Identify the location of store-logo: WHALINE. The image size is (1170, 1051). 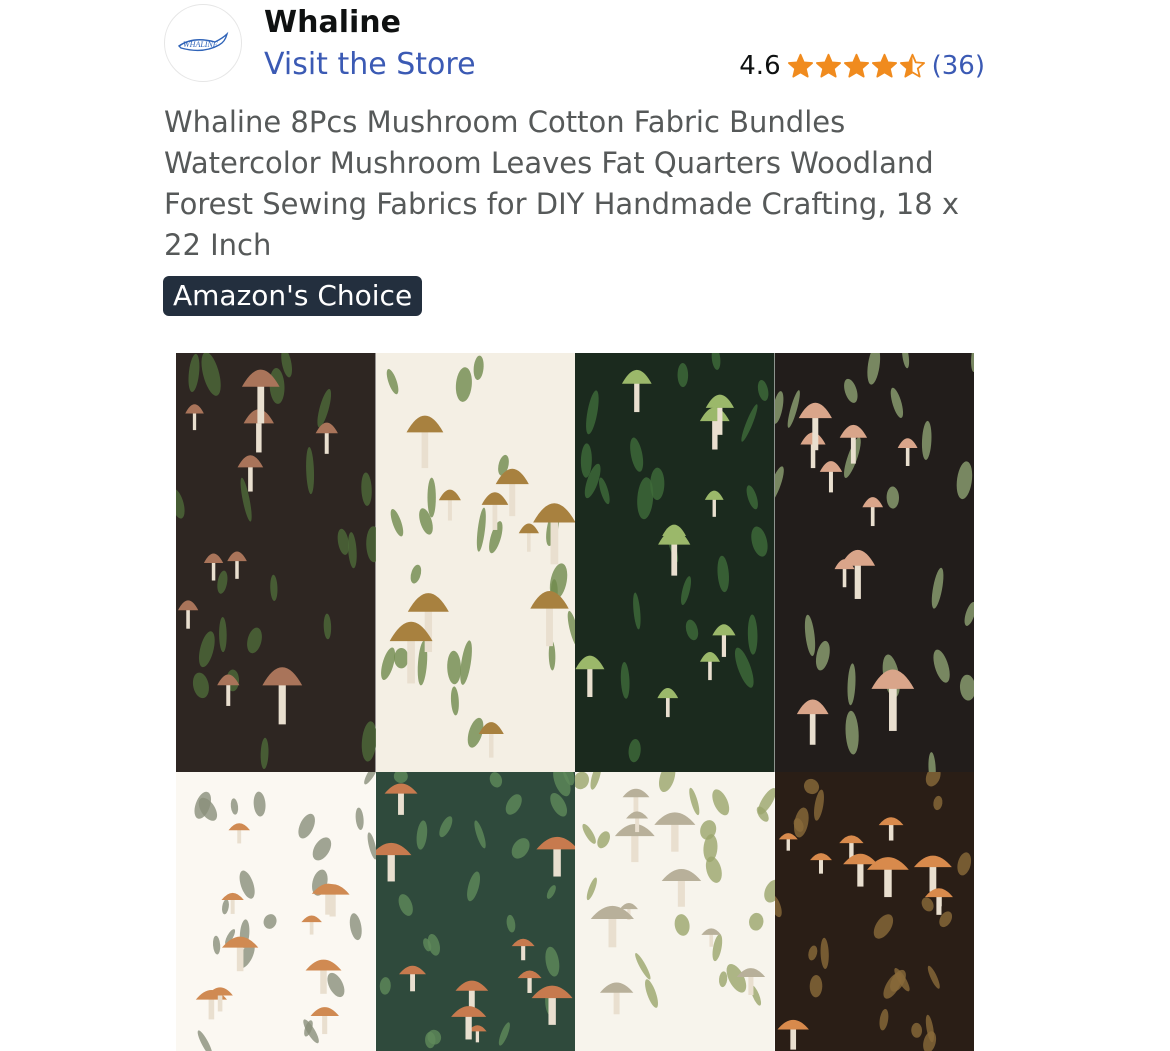
(203, 43).